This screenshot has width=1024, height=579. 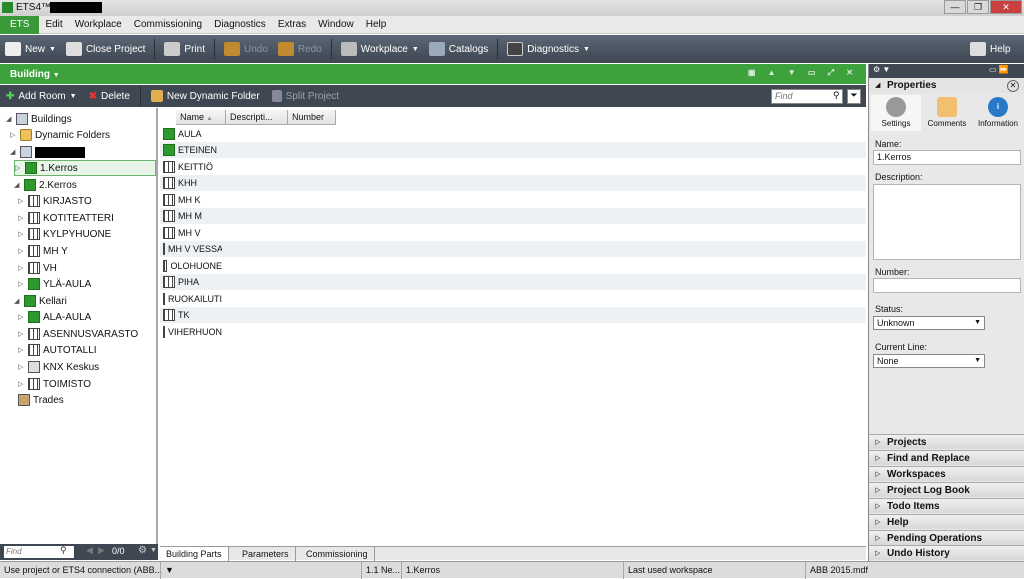 I want to click on tree-node-dynamic-folders: ▷ Dynamic Folders, so click(x=60, y=135).